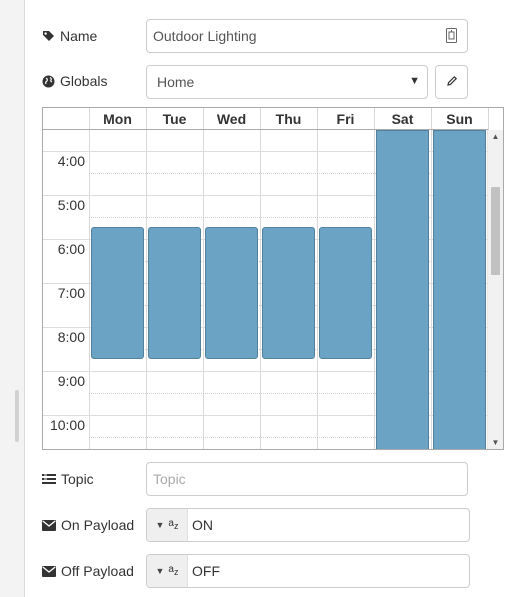  I want to click on on-payload-value: ON, so click(200, 525).